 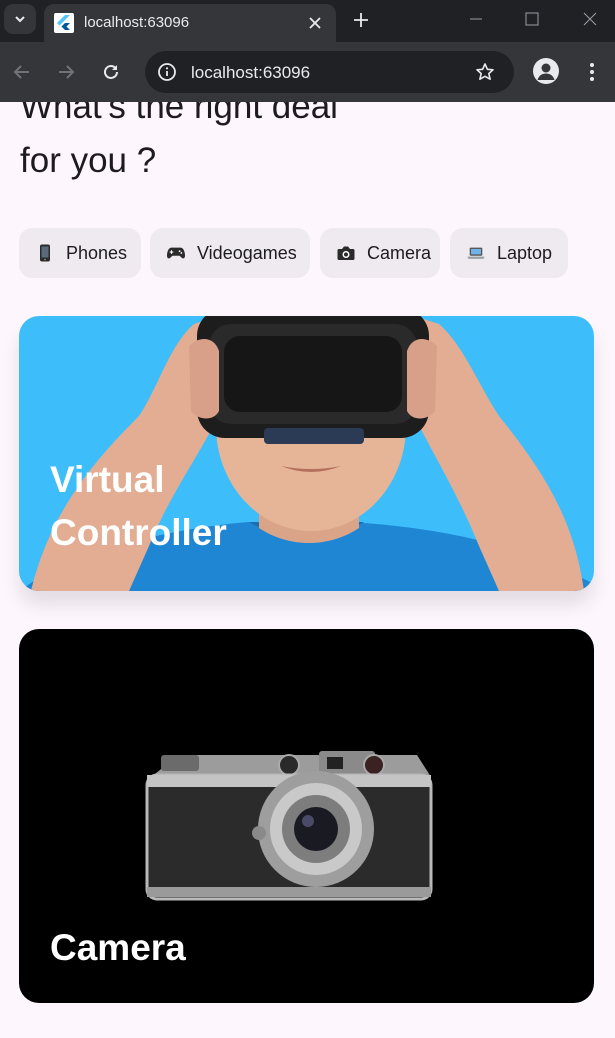 I want to click on new-tab-button, so click(x=361, y=20).